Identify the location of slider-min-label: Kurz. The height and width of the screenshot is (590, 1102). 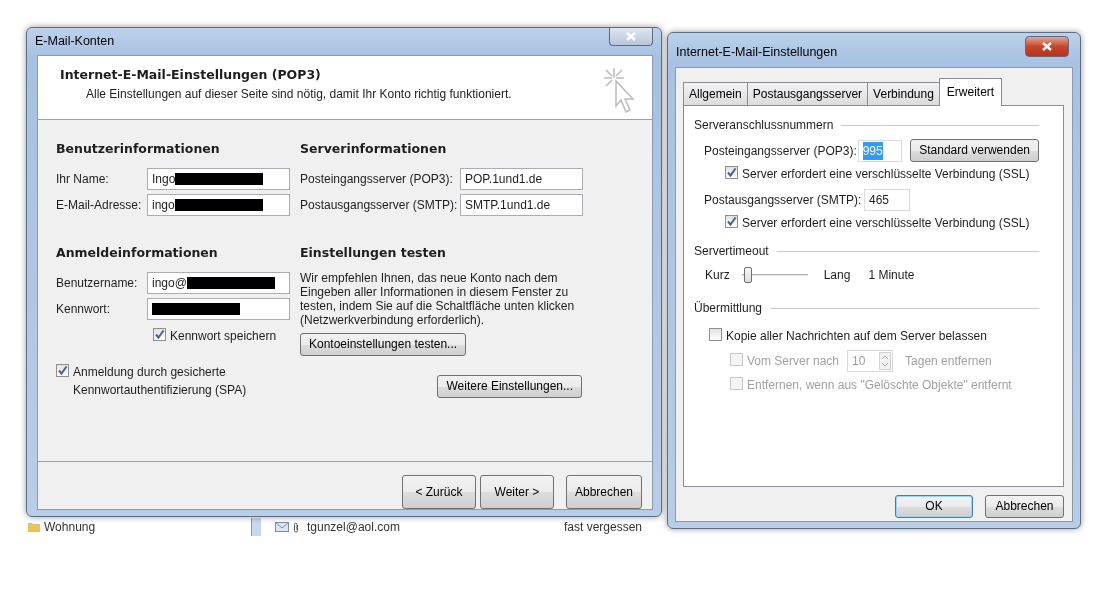
(717, 275).